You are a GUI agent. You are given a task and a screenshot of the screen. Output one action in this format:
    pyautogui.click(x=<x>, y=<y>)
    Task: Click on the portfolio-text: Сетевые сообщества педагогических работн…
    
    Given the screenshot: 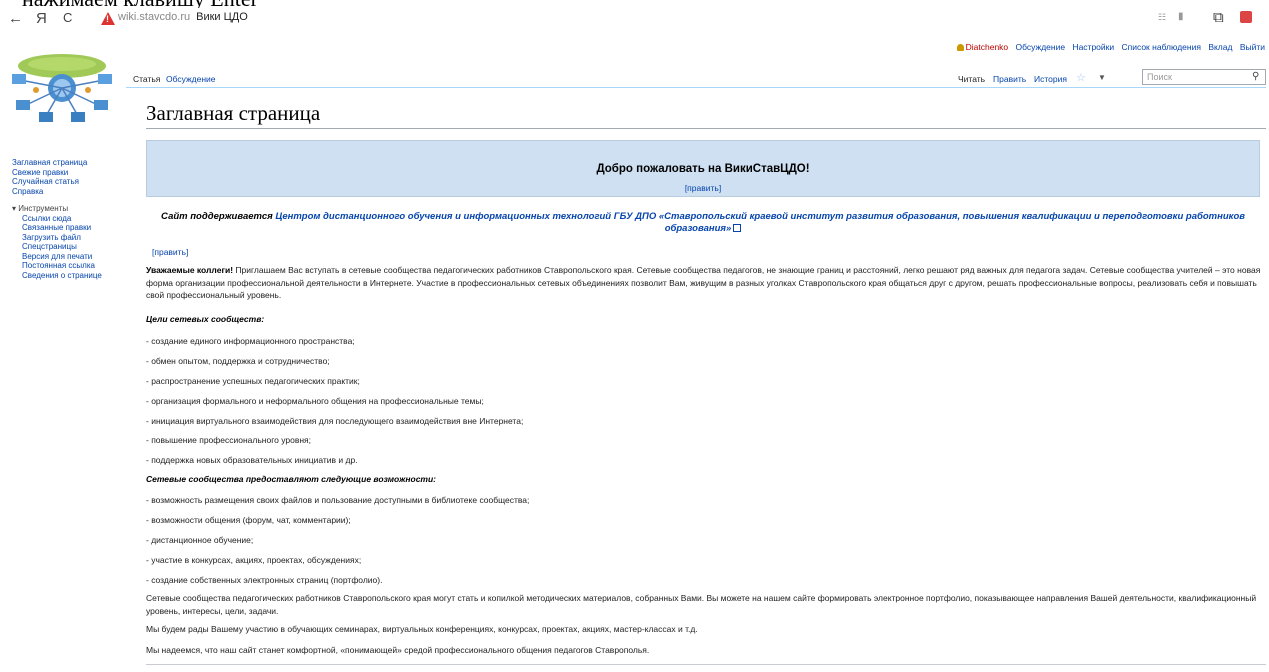 What is the action you would take?
    pyautogui.click(x=701, y=604)
    